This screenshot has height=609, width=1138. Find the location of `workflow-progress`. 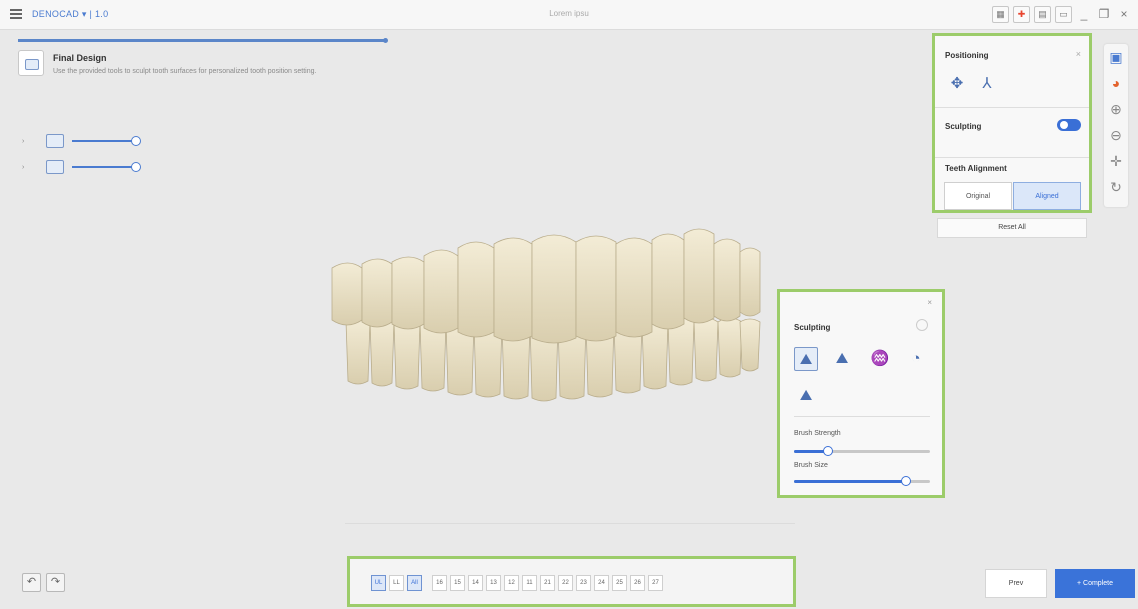

workflow-progress is located at coordinates (203, 40).